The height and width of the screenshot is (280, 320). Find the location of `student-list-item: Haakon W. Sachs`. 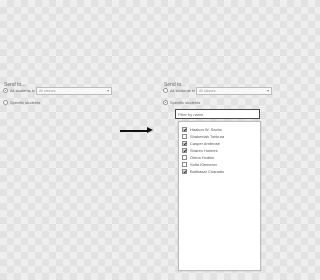

student-list-item: Haakon W. Sachs is located at coordinates (202, 129).